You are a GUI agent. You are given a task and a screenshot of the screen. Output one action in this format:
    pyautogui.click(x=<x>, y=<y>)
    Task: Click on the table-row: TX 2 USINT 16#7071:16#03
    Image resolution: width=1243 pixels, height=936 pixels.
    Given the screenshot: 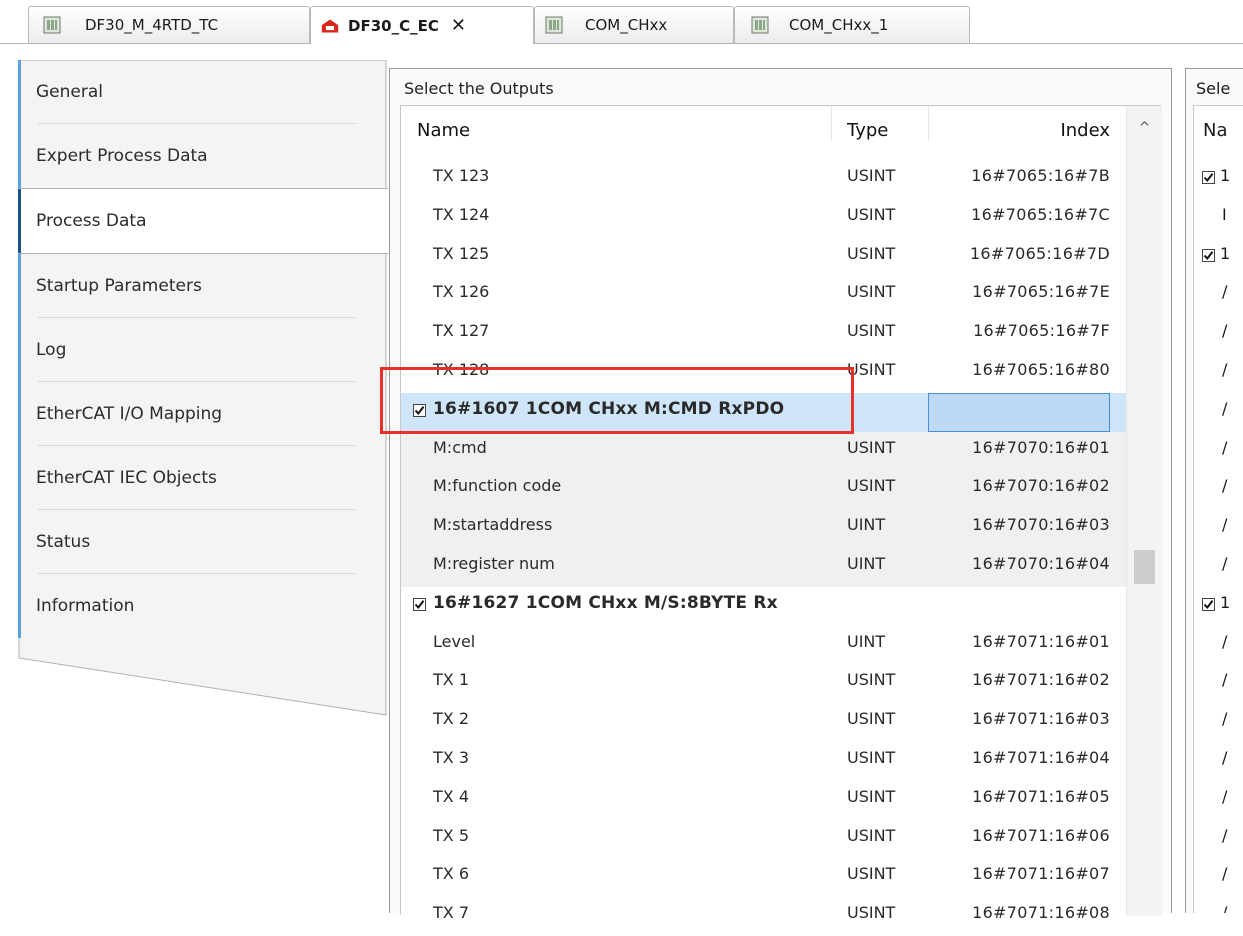 What is the action you would take?
    pyautogui.click(x=763, y=722)
    